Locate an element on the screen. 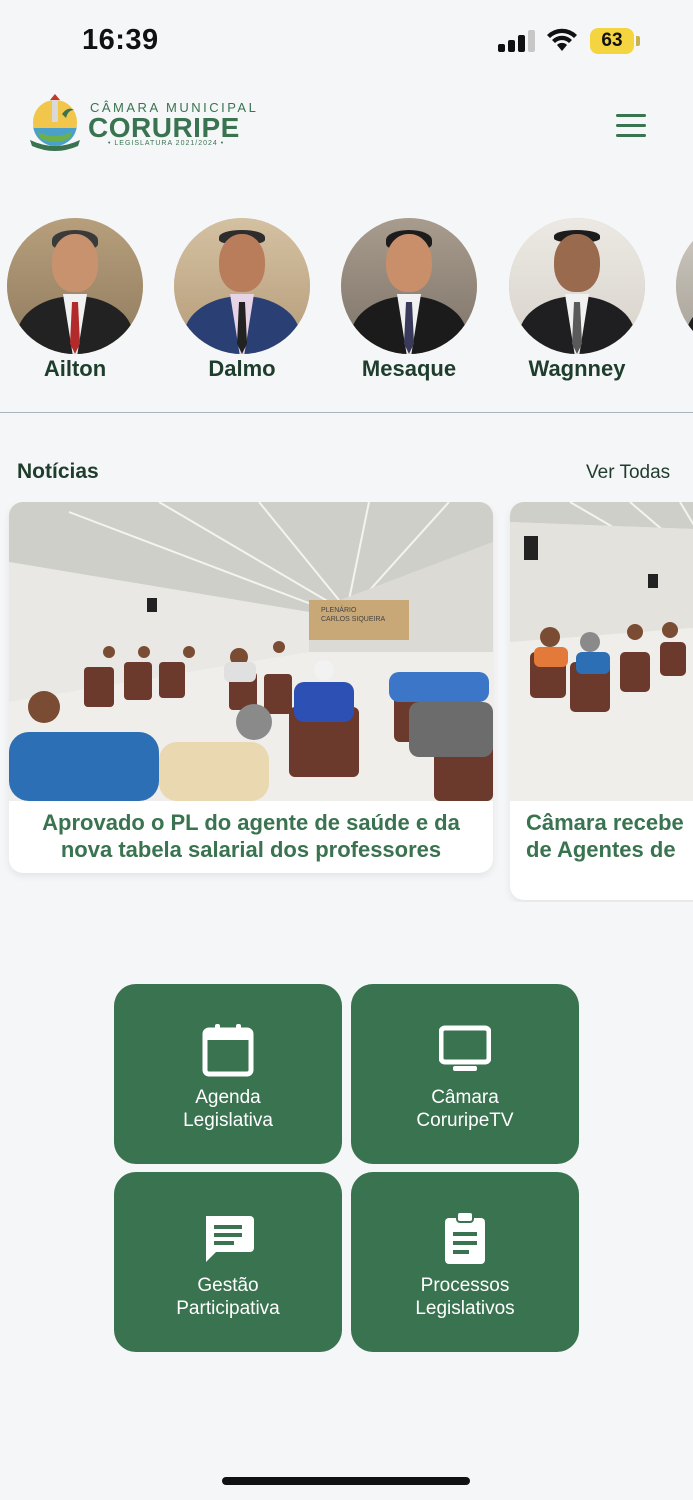 The width and height of the screenshot is (693, 1500). logo-subtitle: • LEGISLATURA 2021/2024 • is located at coordinates (166, 143).